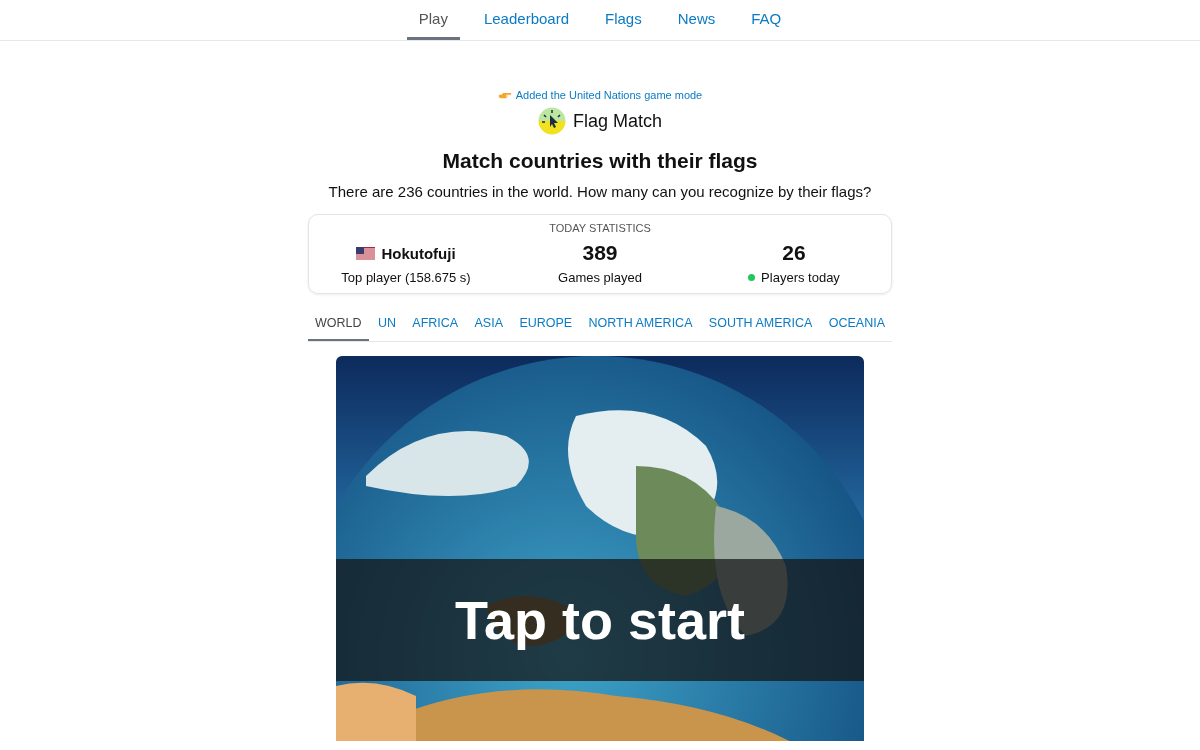  I want to click on flag-icon, so click(366, 253).